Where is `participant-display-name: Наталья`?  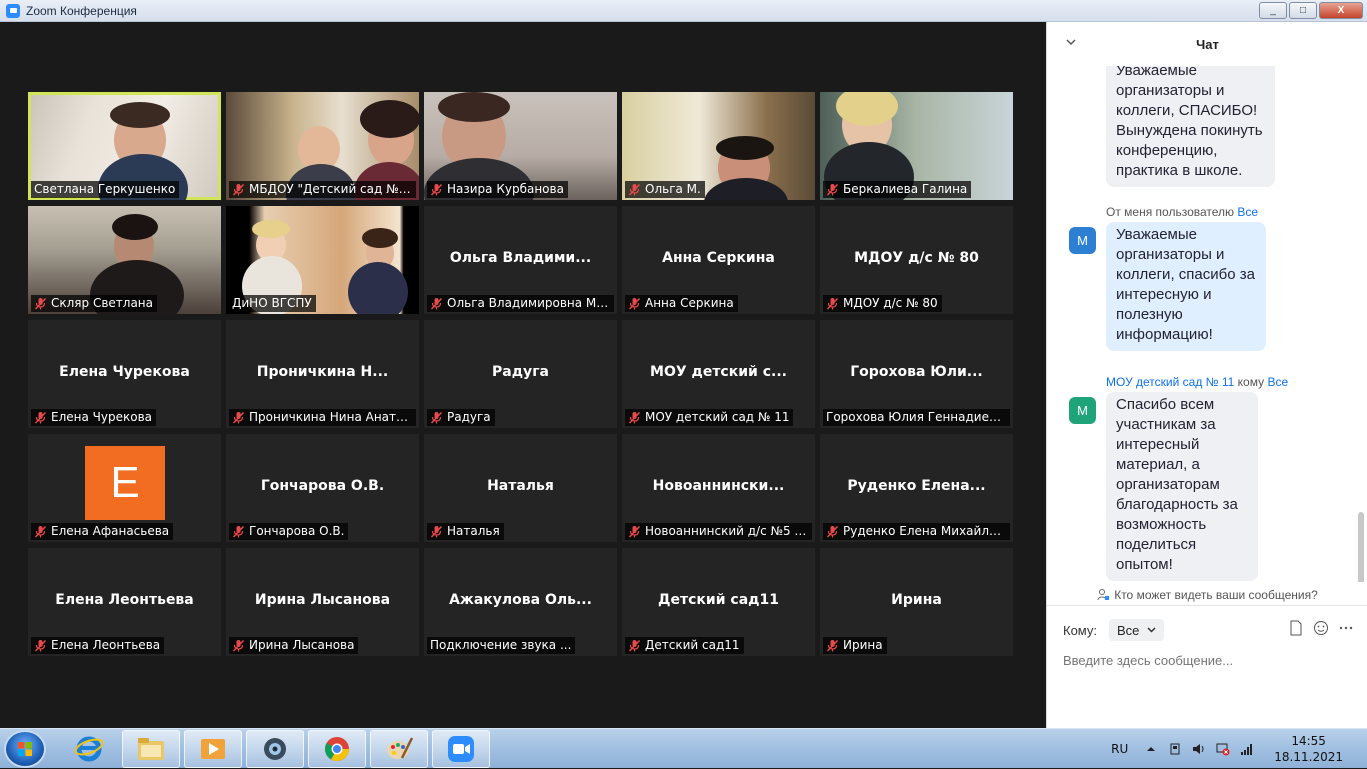
participant-display-name: Наталья is located at coordinates (520, 486).